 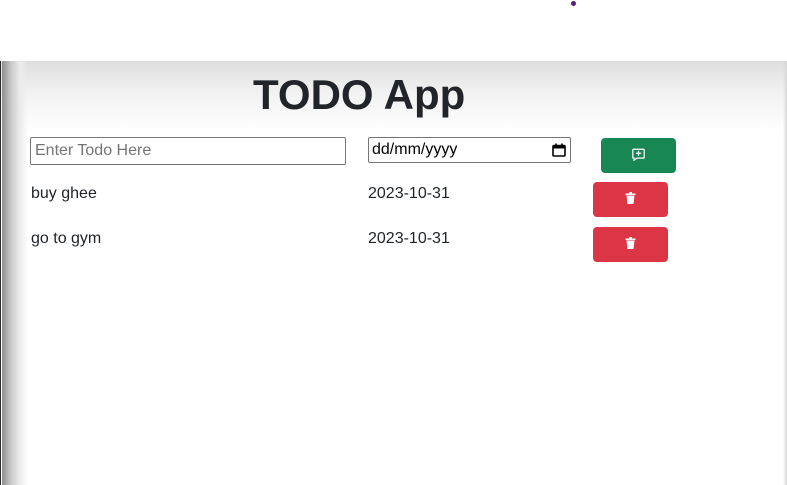 I want to click on window-shadow-left, so click(x=15, y=273).